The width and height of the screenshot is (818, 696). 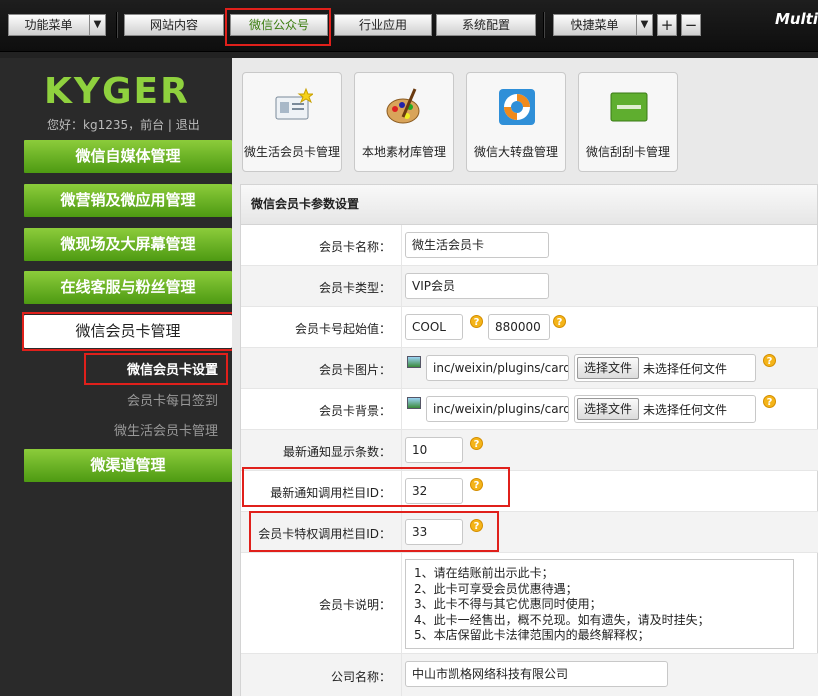 I want to click on quick-menu-select: 快捷菜单 ▼, so click(x=603, y=25).